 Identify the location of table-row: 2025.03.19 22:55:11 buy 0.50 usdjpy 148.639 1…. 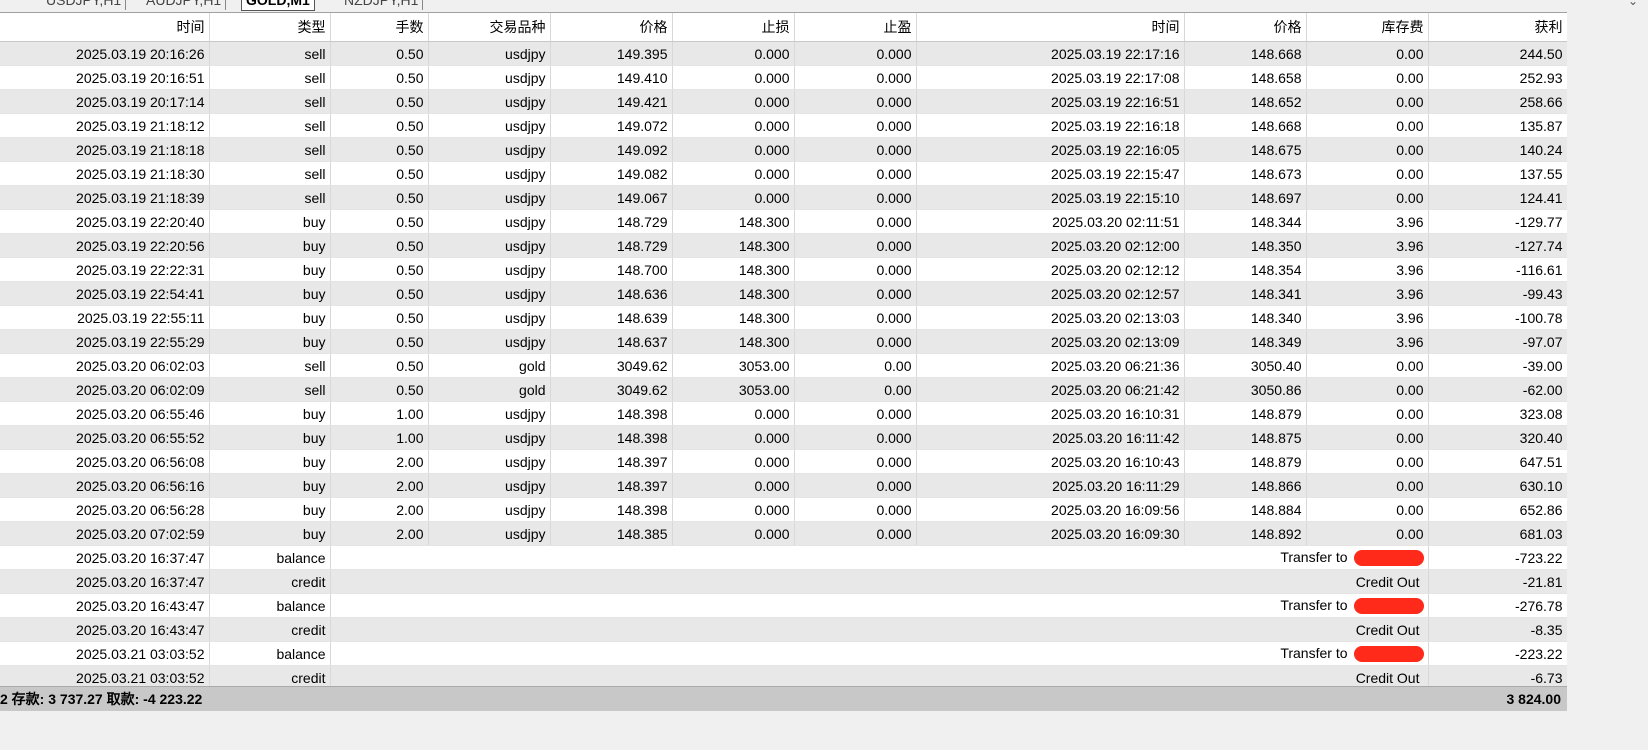
(784, 317).